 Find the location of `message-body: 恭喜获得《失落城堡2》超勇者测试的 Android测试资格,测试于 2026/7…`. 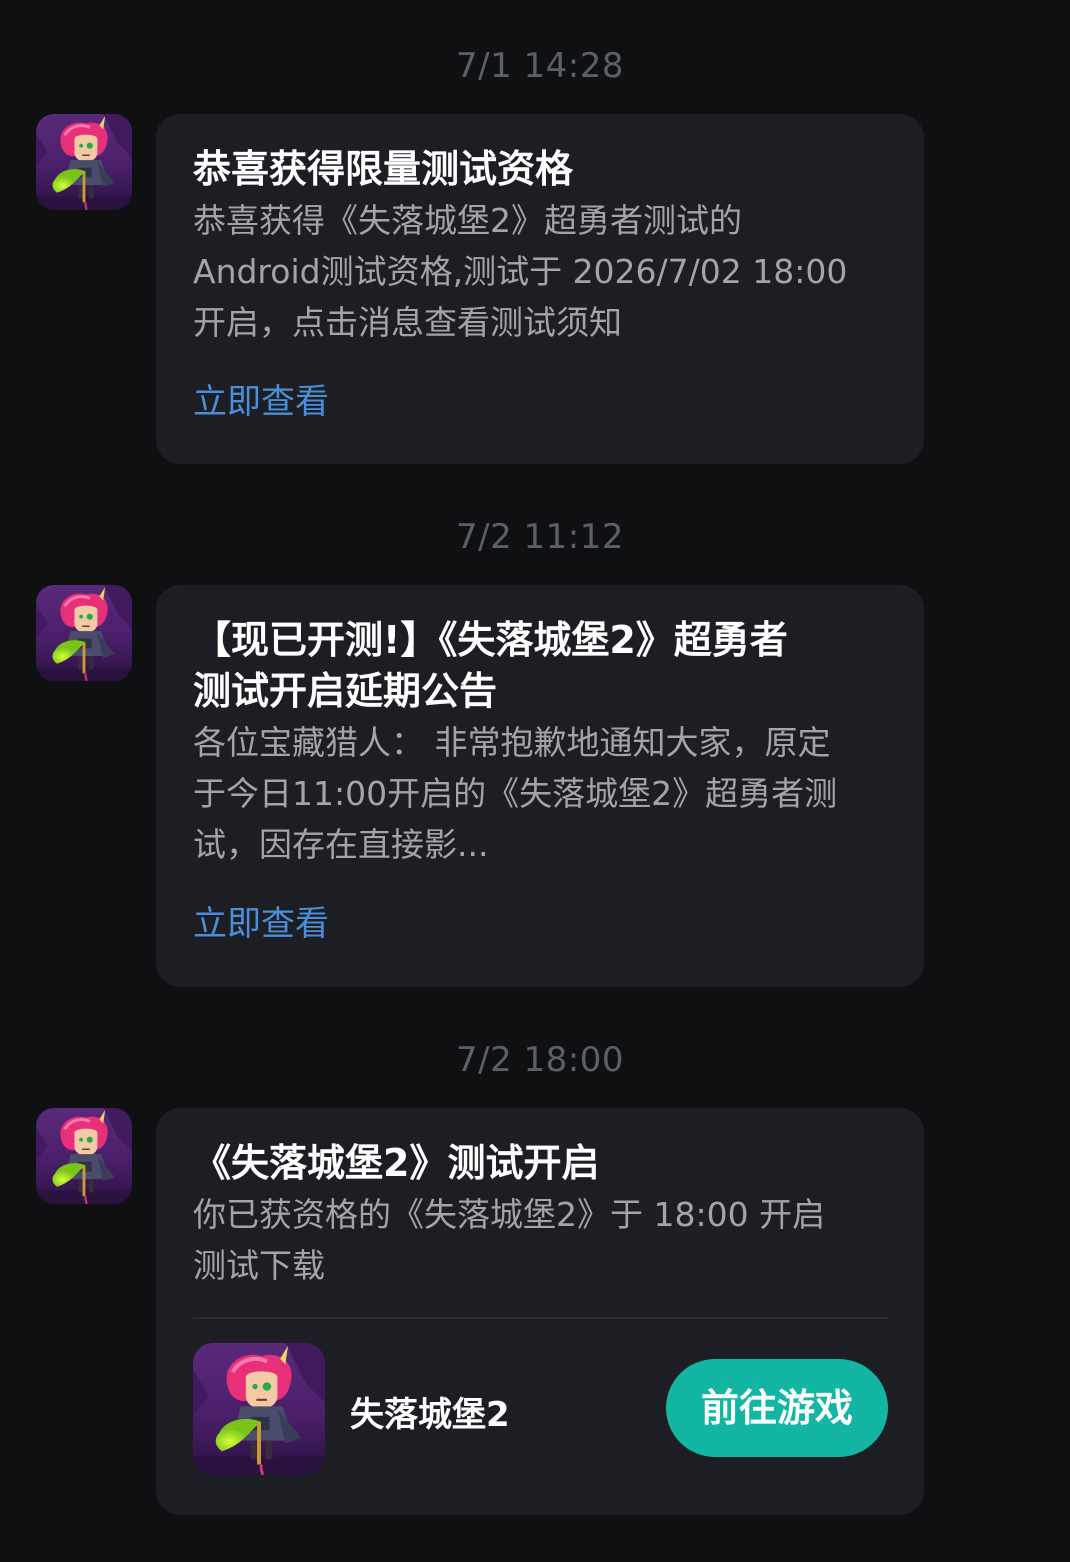

message-body: 恭喜获得《失落城堡2》超勇者测试的 Android测试资格,测试于 2026/7… is located at coordinates (520, 271).